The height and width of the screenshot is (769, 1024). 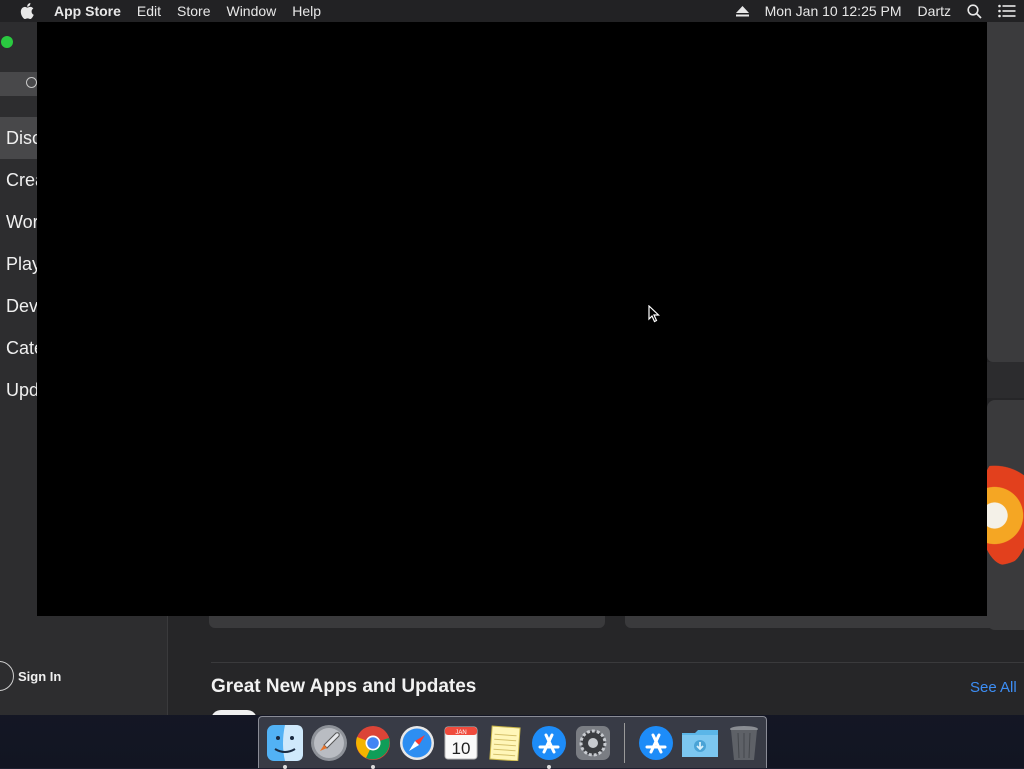 I want to click on notification-center-icon, so click(x=1007, y=11).